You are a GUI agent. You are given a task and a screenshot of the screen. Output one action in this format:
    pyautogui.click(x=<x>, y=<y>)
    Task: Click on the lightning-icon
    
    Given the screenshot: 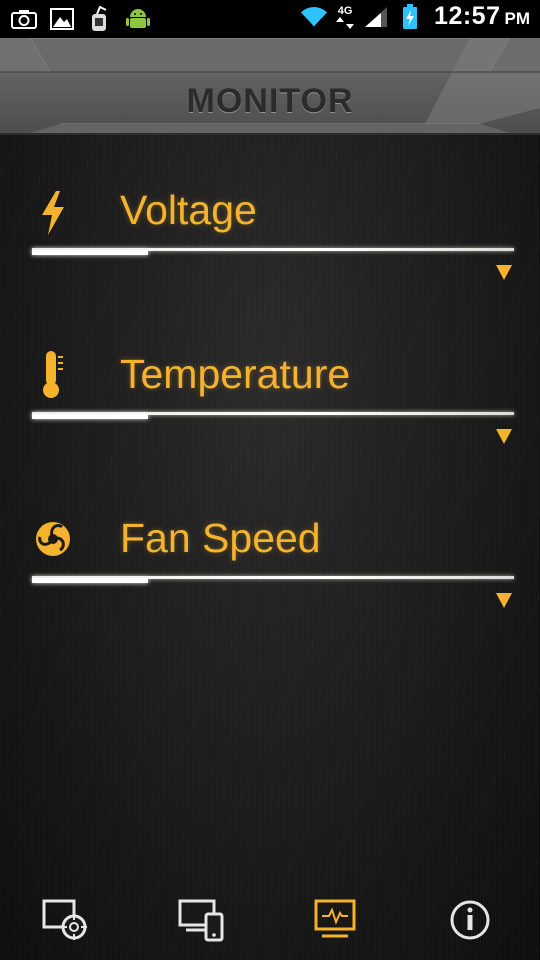 What is the action you would take?
    pyautogui.click(x=54, y=213)
    